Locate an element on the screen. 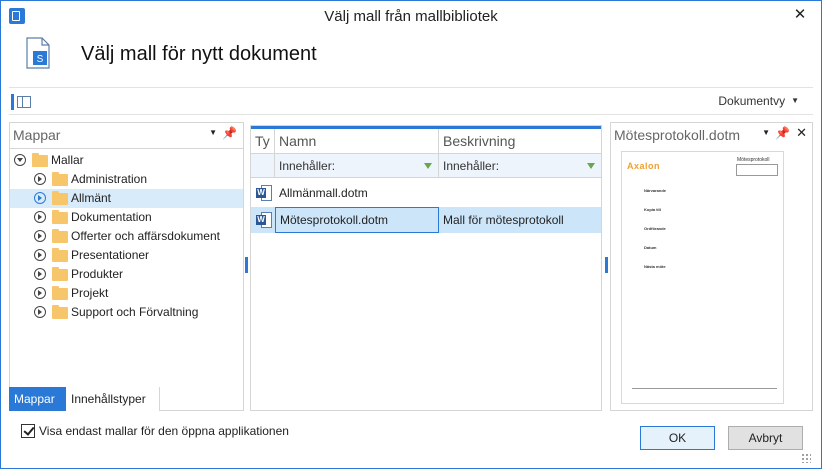  dialog-heading: Välj mall för nytt dokument is located at coordinates (199, 54).